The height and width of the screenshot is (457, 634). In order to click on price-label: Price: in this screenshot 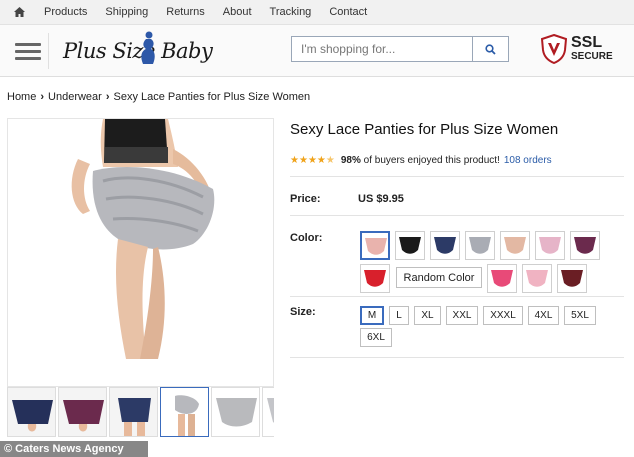, I will do `click(305, 199)`.